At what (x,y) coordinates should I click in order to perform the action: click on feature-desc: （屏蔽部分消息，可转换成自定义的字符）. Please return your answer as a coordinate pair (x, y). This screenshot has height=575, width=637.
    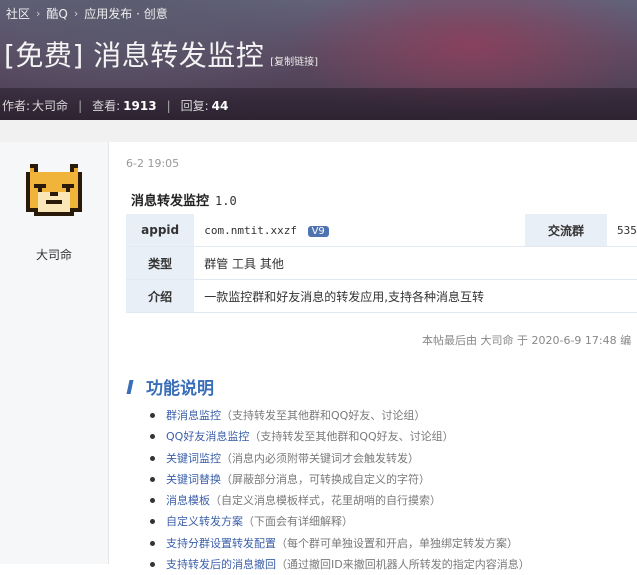
    Looking at the image, I should click on (325, 479).